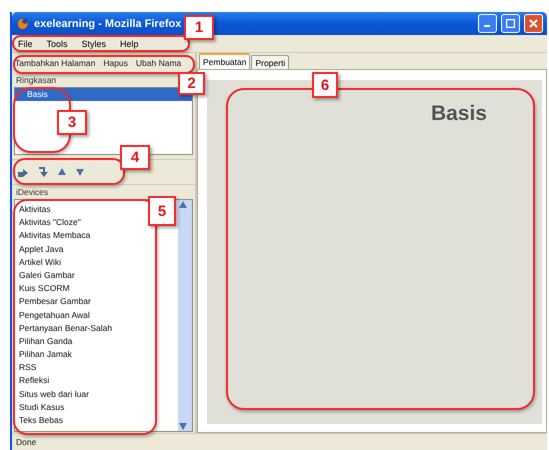  Describe the element at coordinates (458, 114) in the screenshot. I see `page-title: Basis` at that location.